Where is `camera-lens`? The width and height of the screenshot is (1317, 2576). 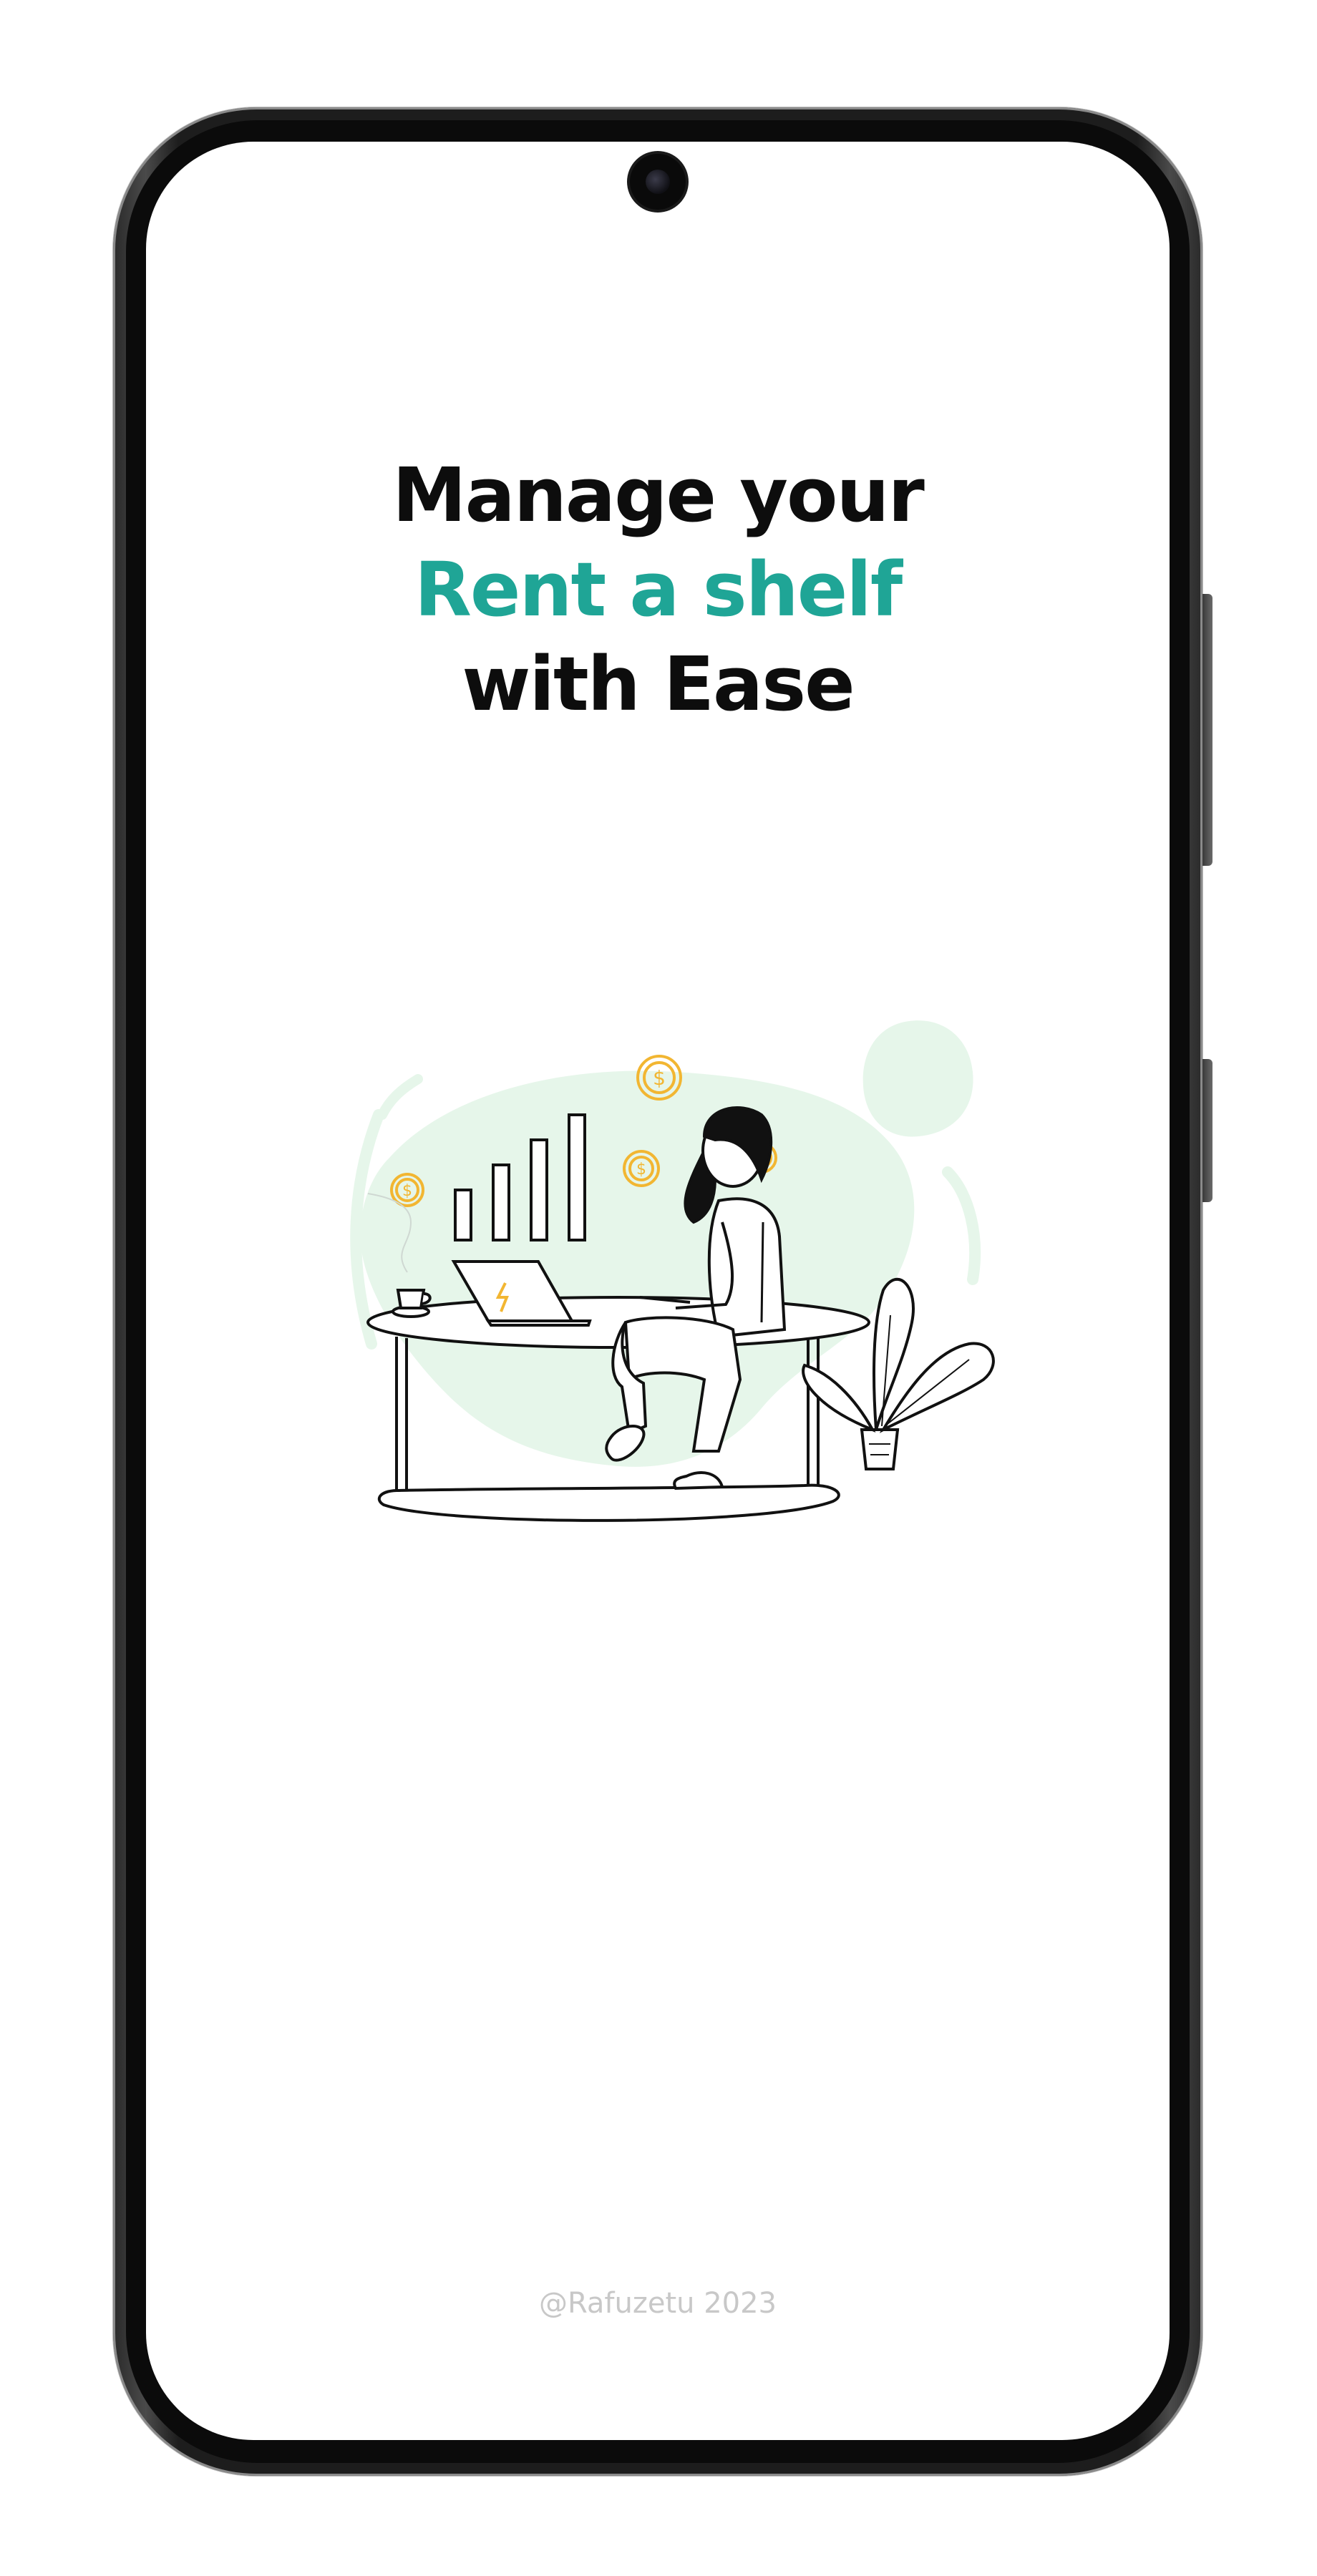 camera-lens is located at coordinates (658, 182).